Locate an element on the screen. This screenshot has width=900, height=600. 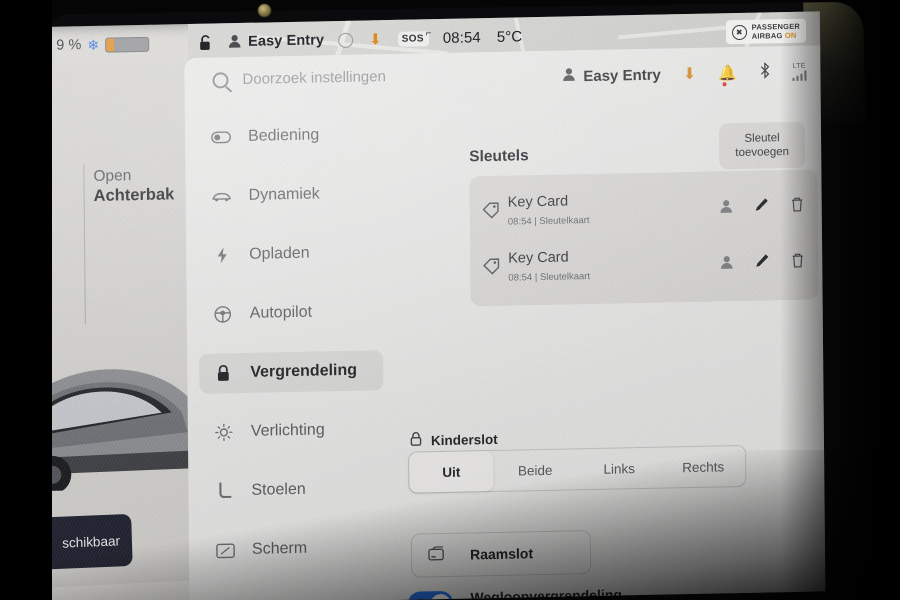
sidebar-item-scherm: Scherm is located at coordinates (293, 549).